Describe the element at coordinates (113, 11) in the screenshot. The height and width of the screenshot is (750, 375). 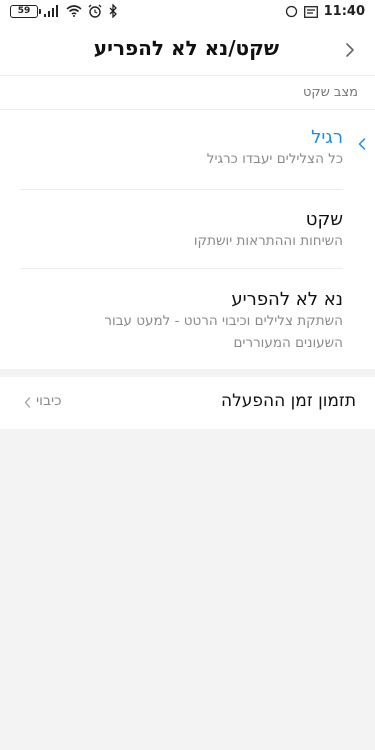
I see `bluetooth-icon` at that location.